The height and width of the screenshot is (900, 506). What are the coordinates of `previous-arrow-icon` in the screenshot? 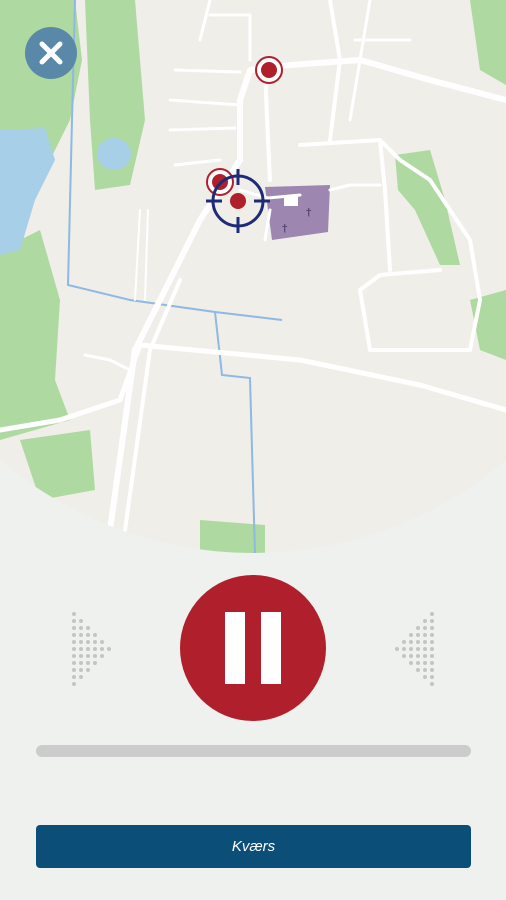 It's located at (91, 649).